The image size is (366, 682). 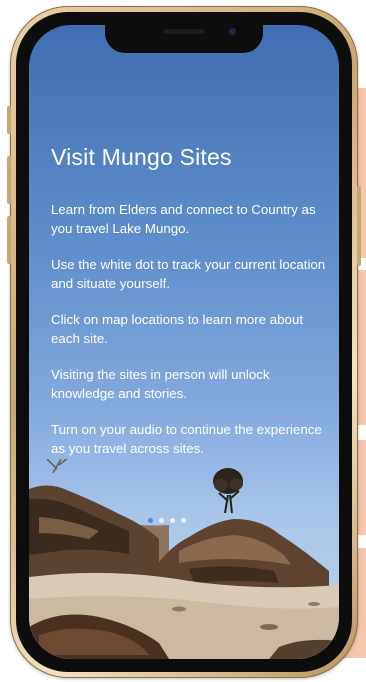 I want to click on speaker-grille, so click(x=184, y=31).